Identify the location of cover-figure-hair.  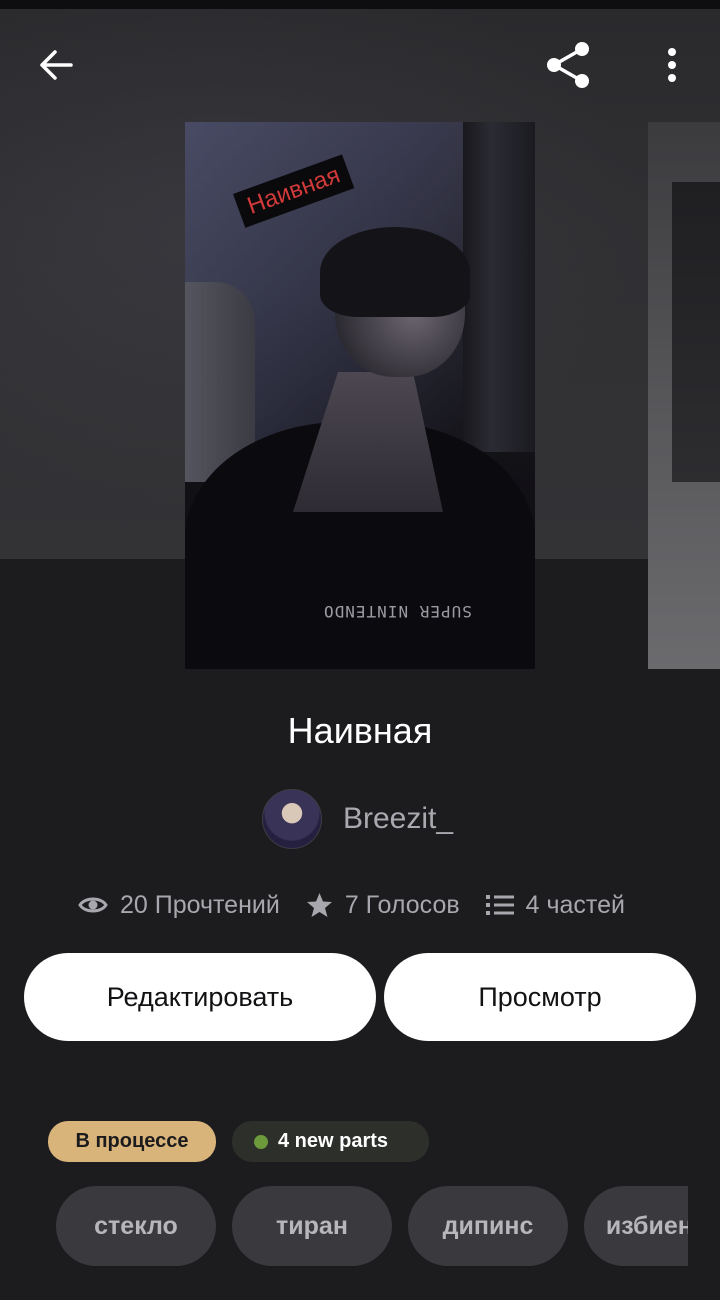
(395, 272).